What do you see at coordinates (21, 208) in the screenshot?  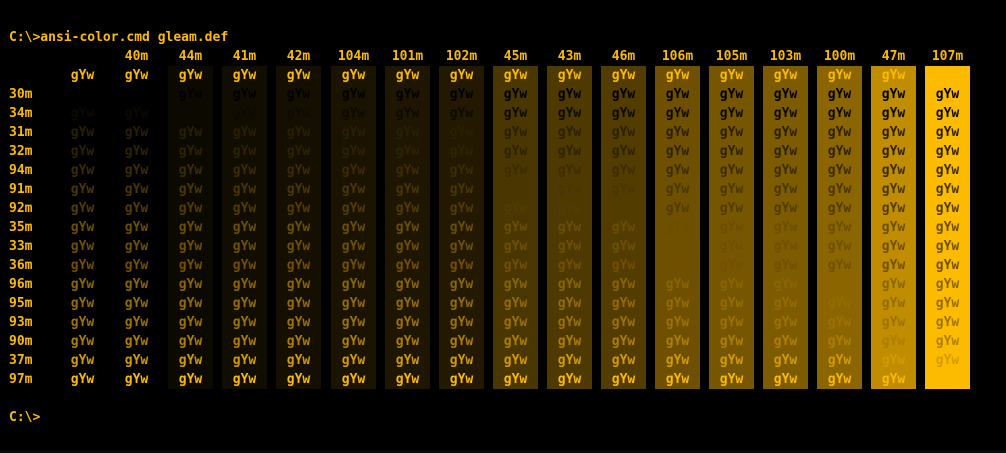 I see `row-header: 92m` at bounding box center [21, 208].